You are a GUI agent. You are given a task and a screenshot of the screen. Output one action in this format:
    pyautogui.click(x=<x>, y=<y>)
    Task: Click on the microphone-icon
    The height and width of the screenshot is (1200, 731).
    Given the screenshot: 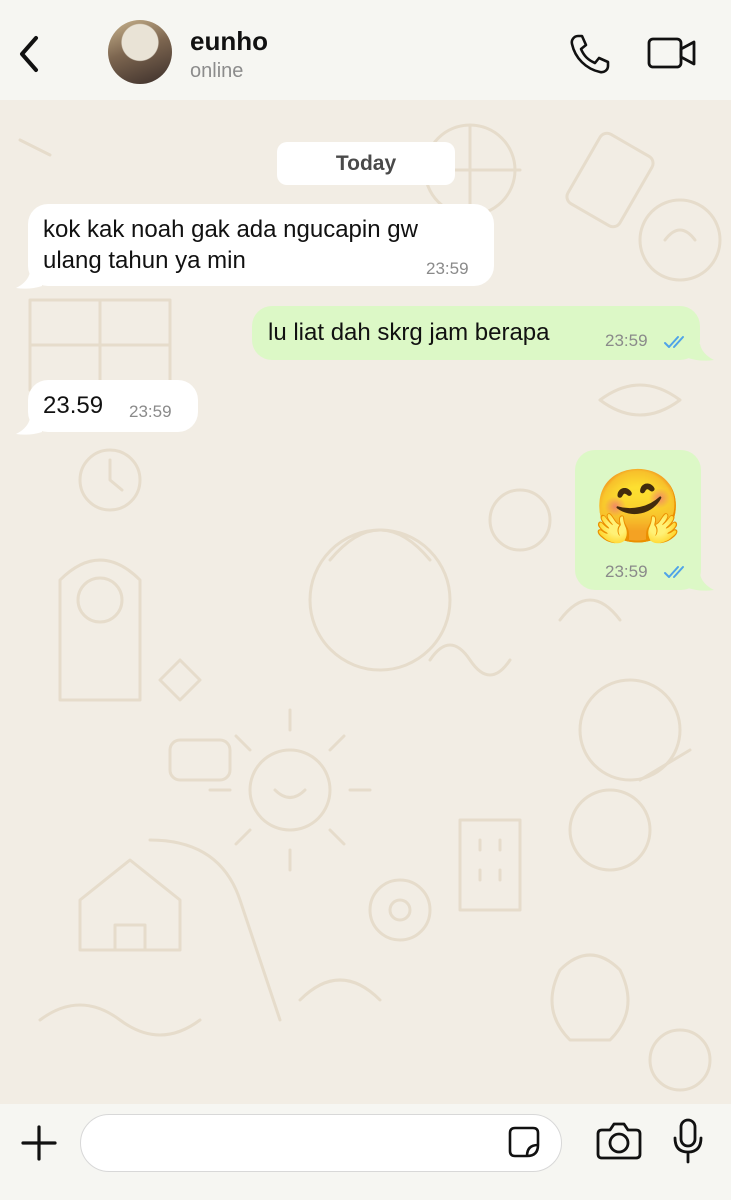 What is the action you would take?
    pyautogui.click(x=688, y=1141)
    